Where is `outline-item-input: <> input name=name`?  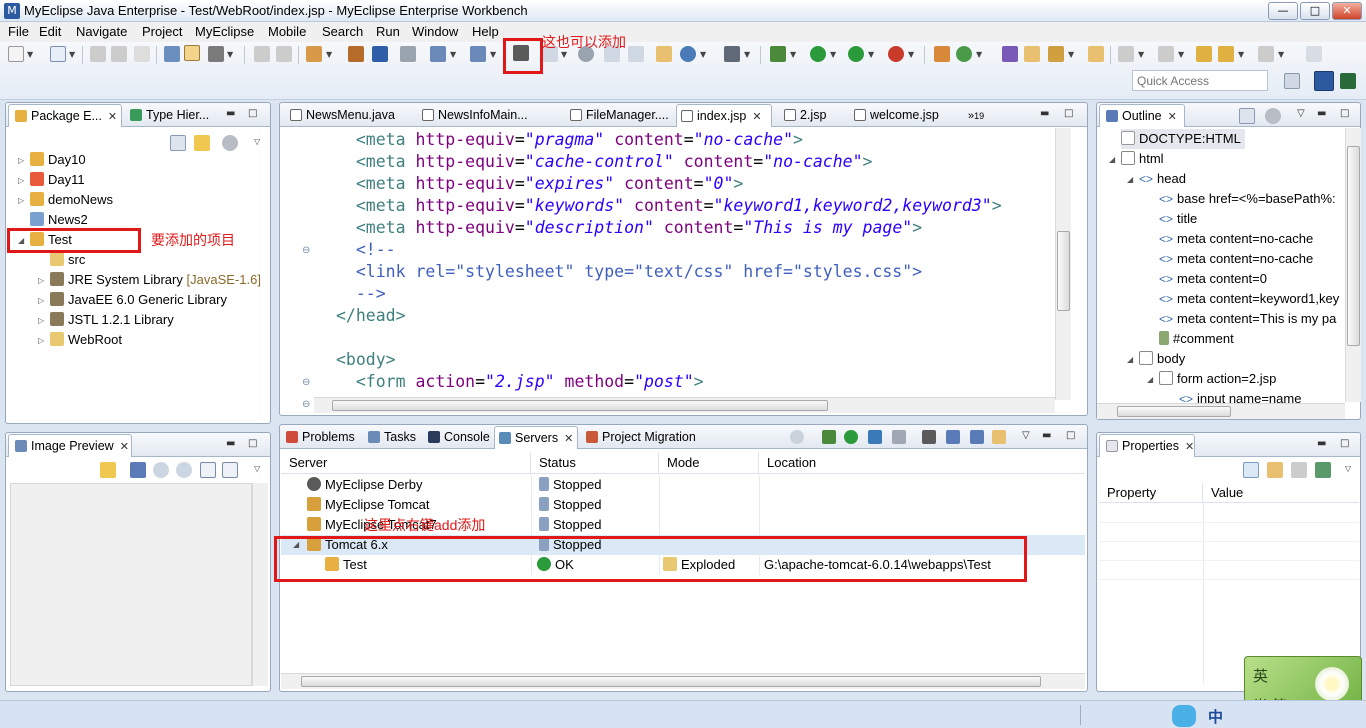
outline-item-input: <> input name=name is located at coordinates (1240, 396).